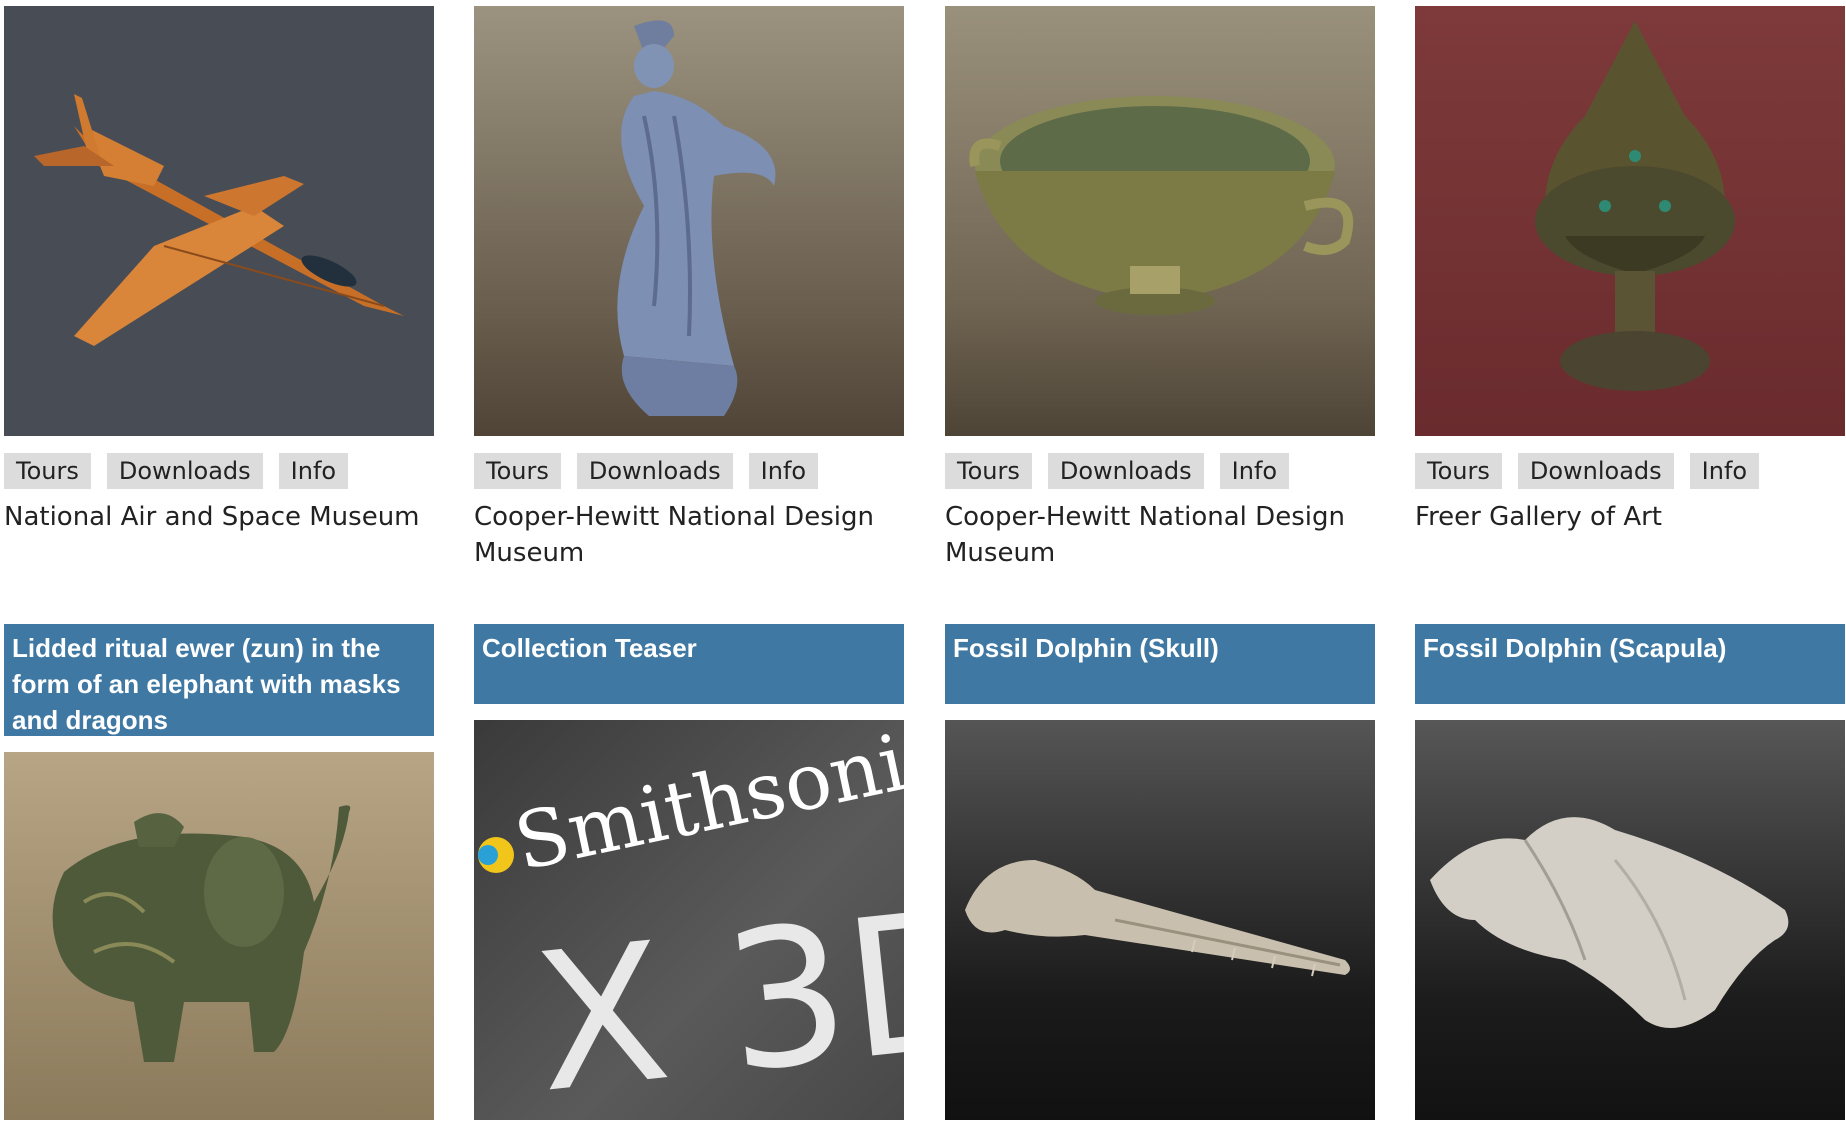 This screenshot has height=1144, width=1846. I want to click on logo-x3d: X 3D, so click(715, 993).